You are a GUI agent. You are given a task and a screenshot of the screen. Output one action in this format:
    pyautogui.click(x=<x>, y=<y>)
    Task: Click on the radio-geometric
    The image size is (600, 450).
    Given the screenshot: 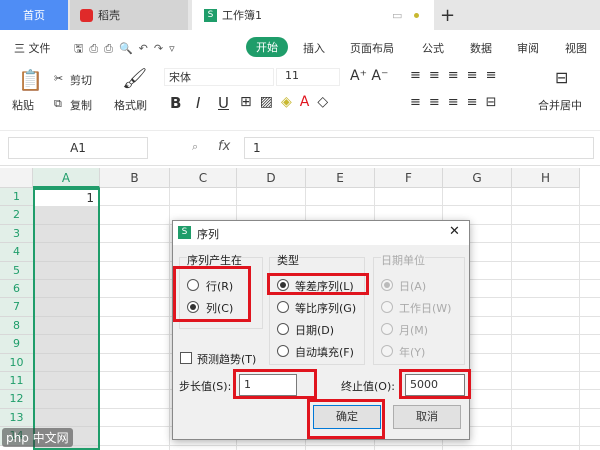 What is the action you would take?
    pyautogui.click(x=283, y=307)
    